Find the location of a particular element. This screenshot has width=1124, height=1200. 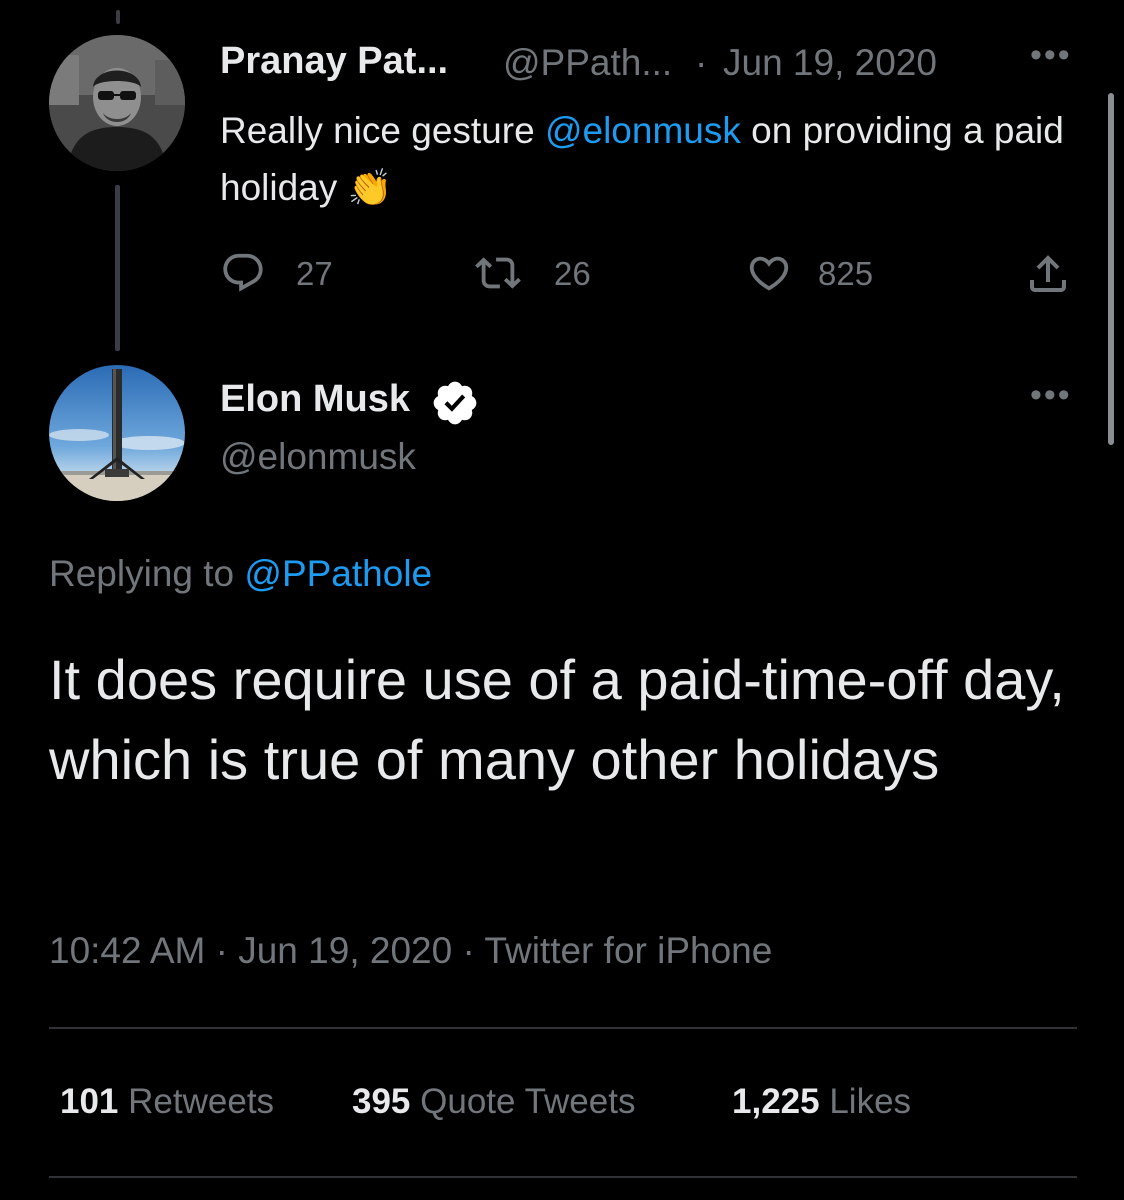

likes-label: Likes is located at coordinates (870, 1101).